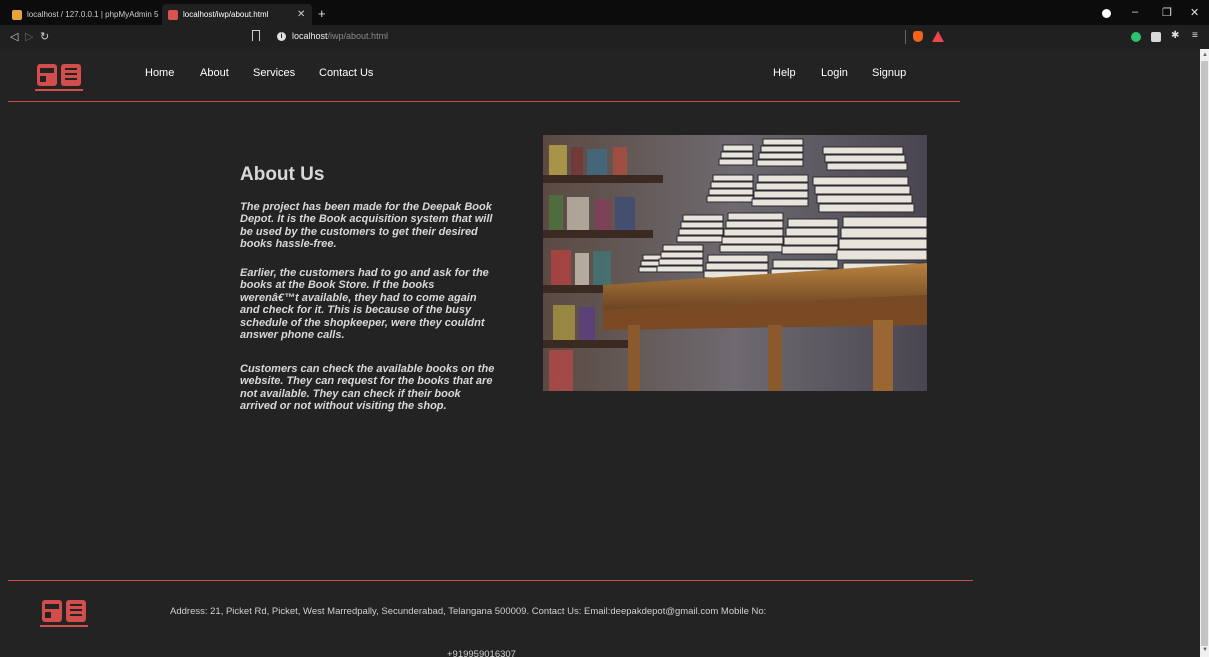 This screenshot has width=1209, height=657. I want to click on nav-login: Login, so click(834, 73).